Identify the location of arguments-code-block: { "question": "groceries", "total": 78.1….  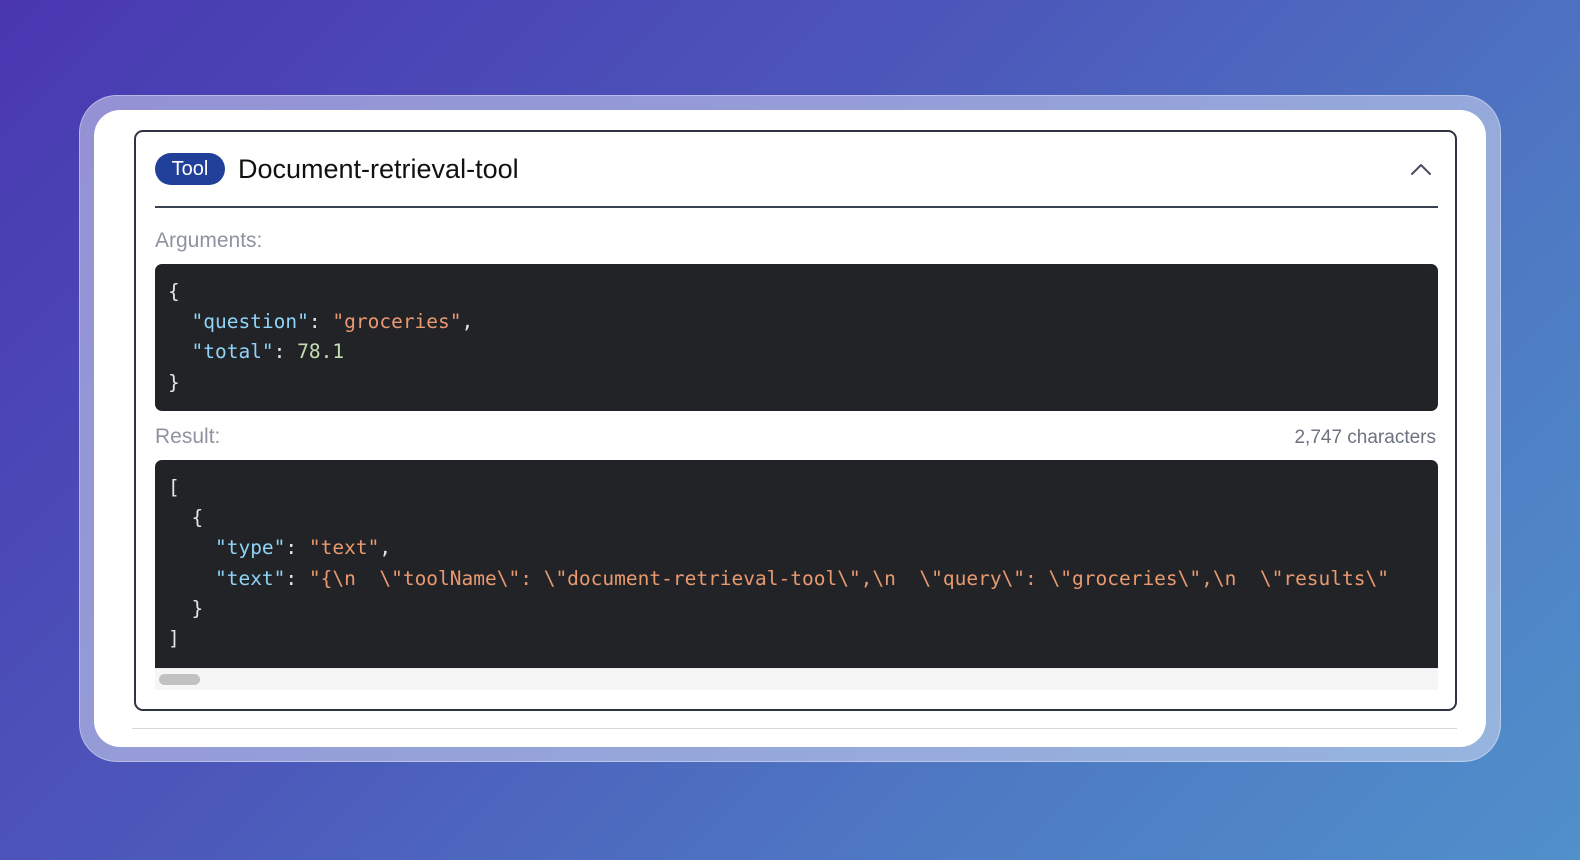
(796, 337).